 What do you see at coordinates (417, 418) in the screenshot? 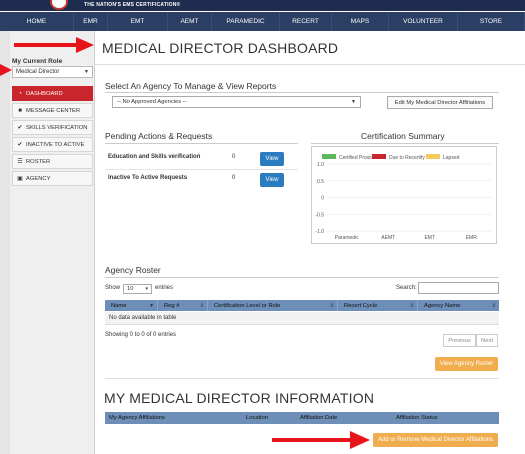
I see `column-header-affiliation-status: Affiliation Status` at bounding box center [417, 418].